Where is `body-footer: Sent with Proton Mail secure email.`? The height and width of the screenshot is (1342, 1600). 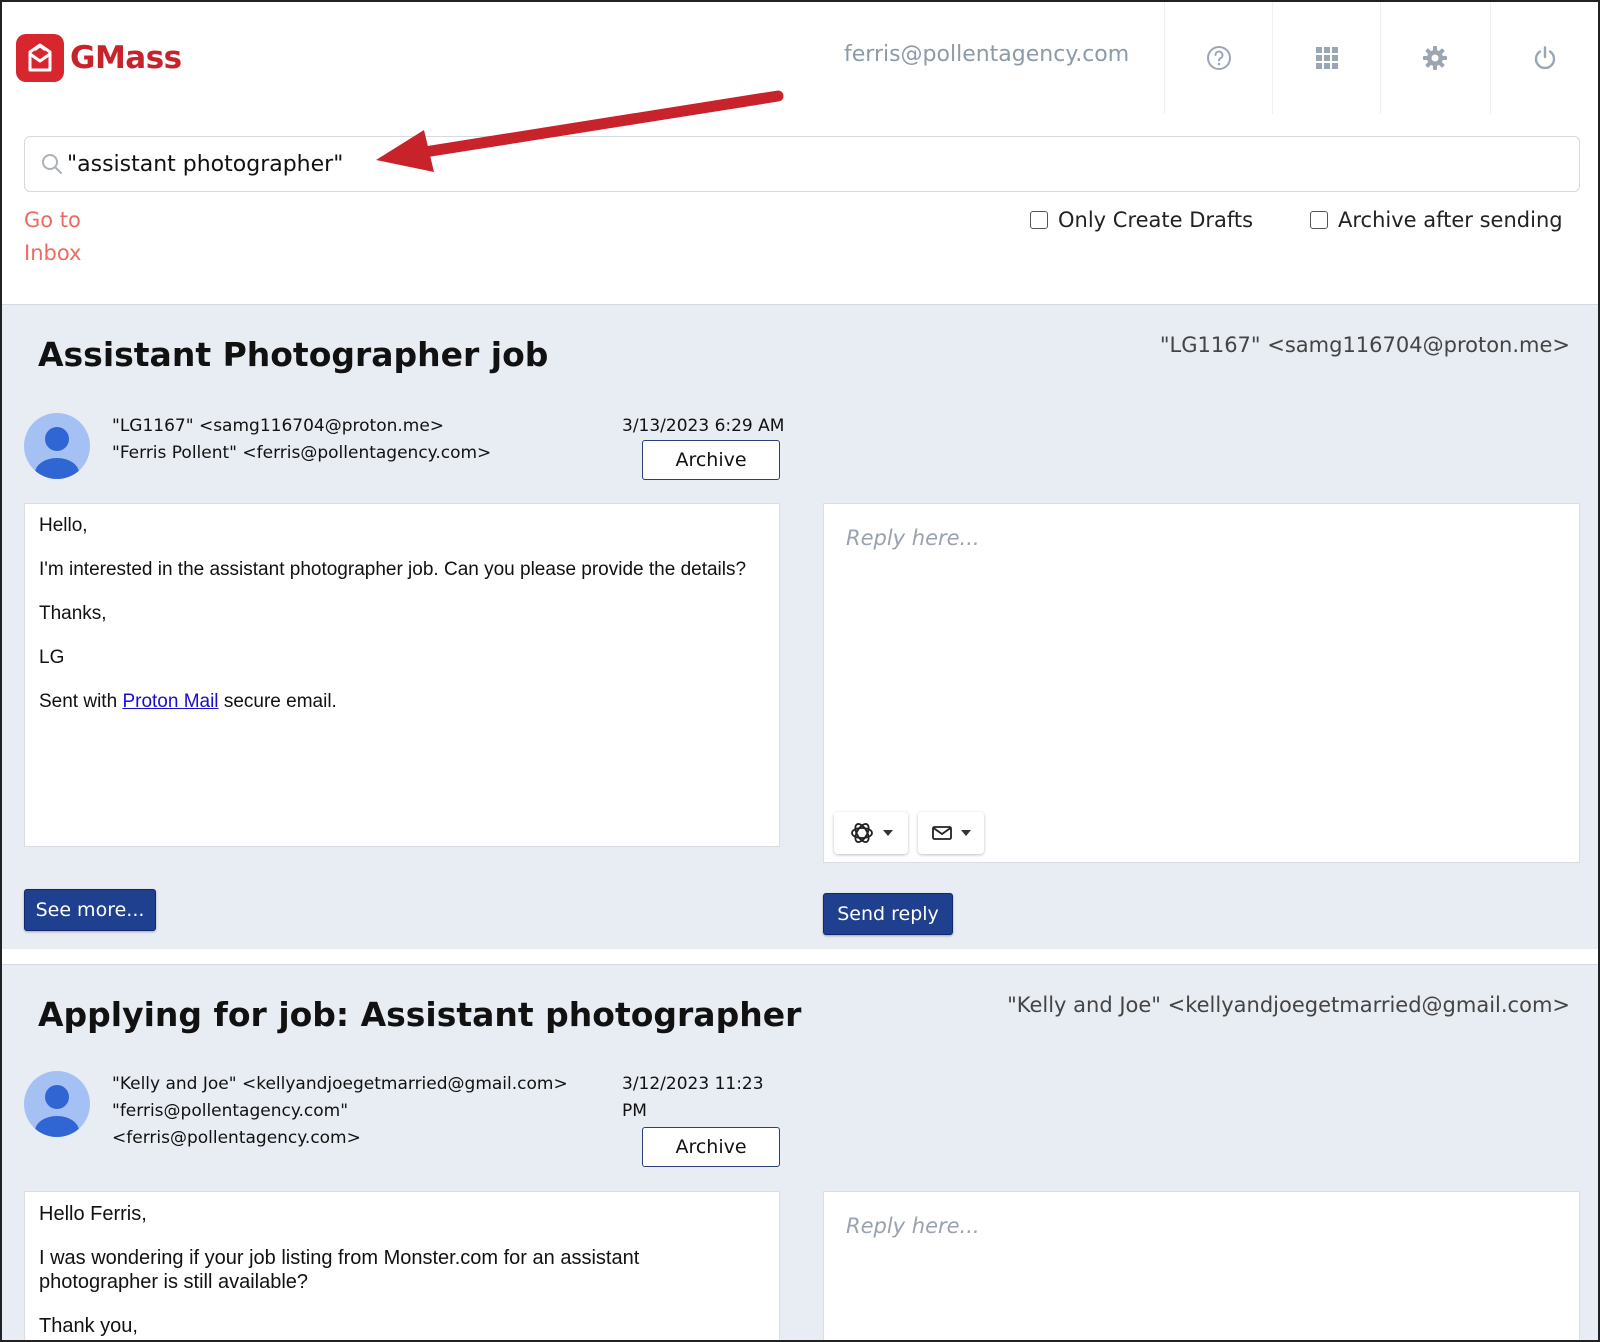
body-footer: Sent with Proton Mail secure email. is located at coordinates (402, 702).